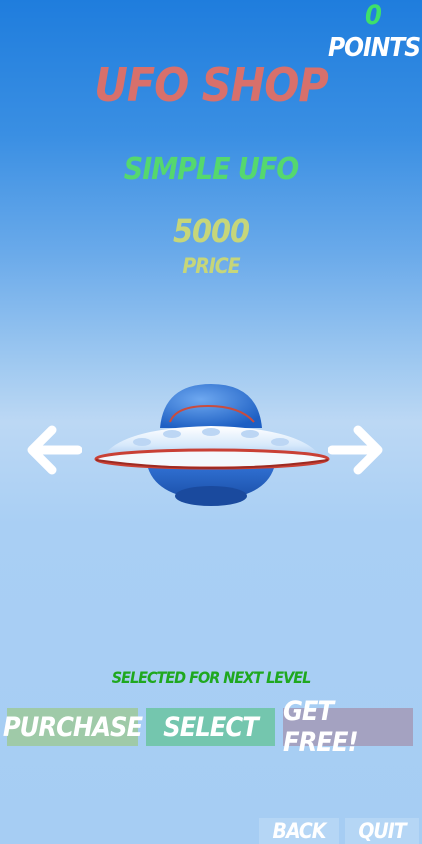 This screenshot has width=422, height=844. I want to click on price-value: 5000, so click(211, 231).